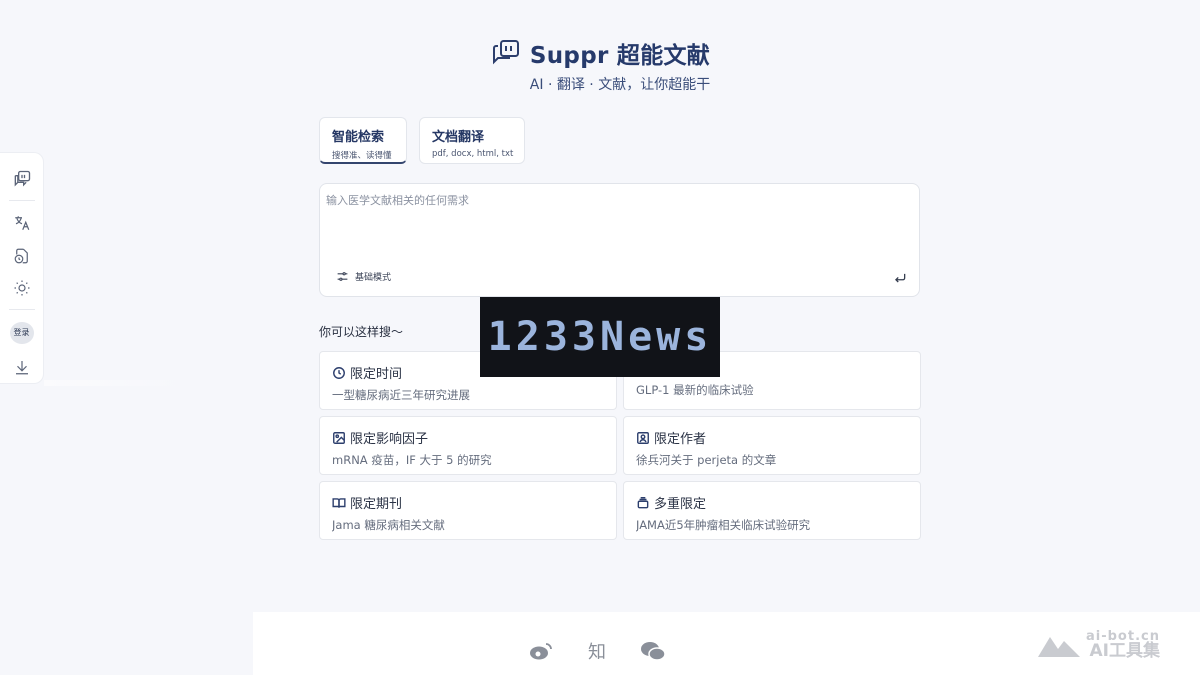  Describe the element at coordinates (361, 332) in the screenshot. I see `suggestions-heading: 你可以这样搜～` at that location.